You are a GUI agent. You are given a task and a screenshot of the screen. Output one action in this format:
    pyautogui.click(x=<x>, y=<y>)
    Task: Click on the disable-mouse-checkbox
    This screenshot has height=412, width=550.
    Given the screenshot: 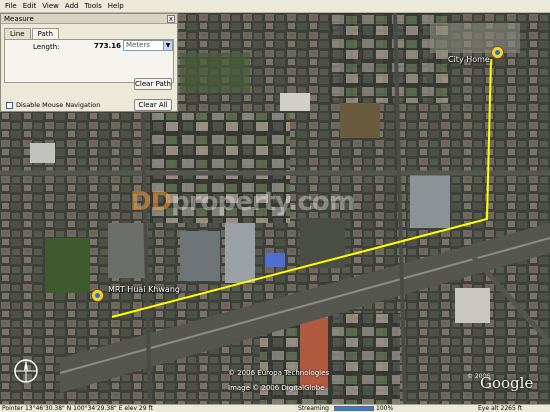 What is the action you would take?
    pyautogui.click(x=9, y=105)
    